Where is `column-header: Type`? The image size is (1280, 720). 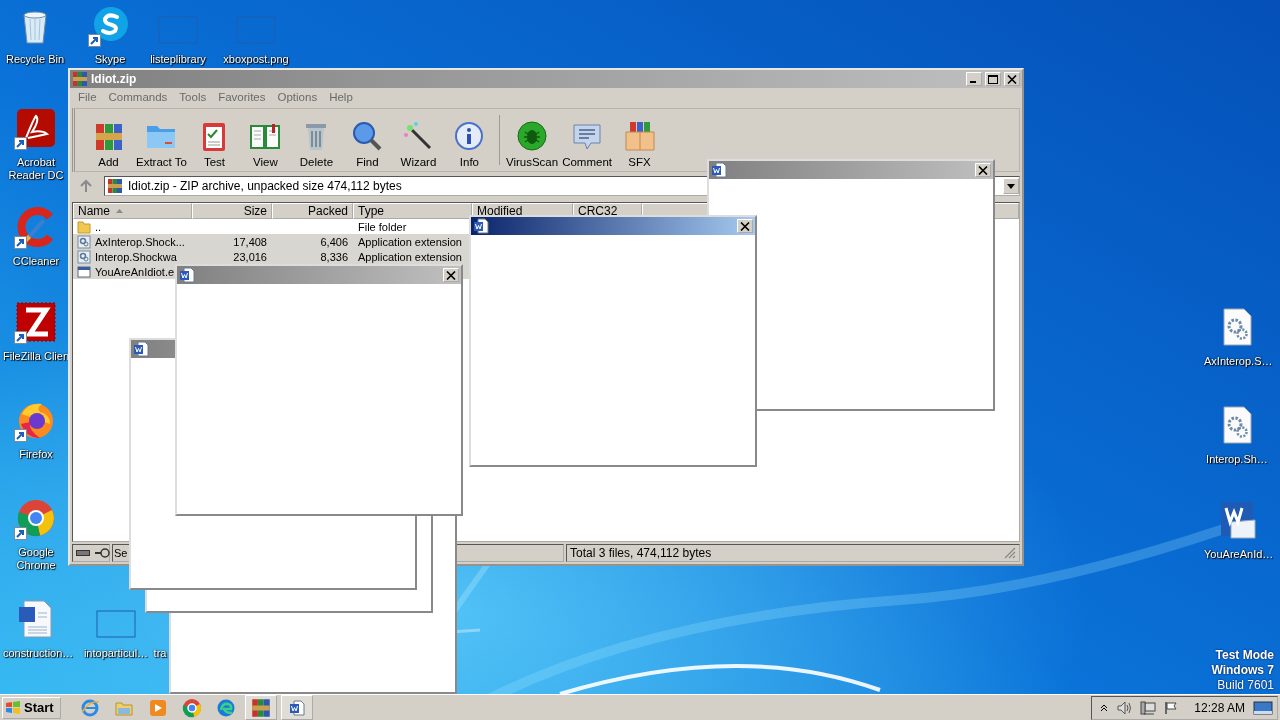
column-header: Type is located at coordinates (412, 211).